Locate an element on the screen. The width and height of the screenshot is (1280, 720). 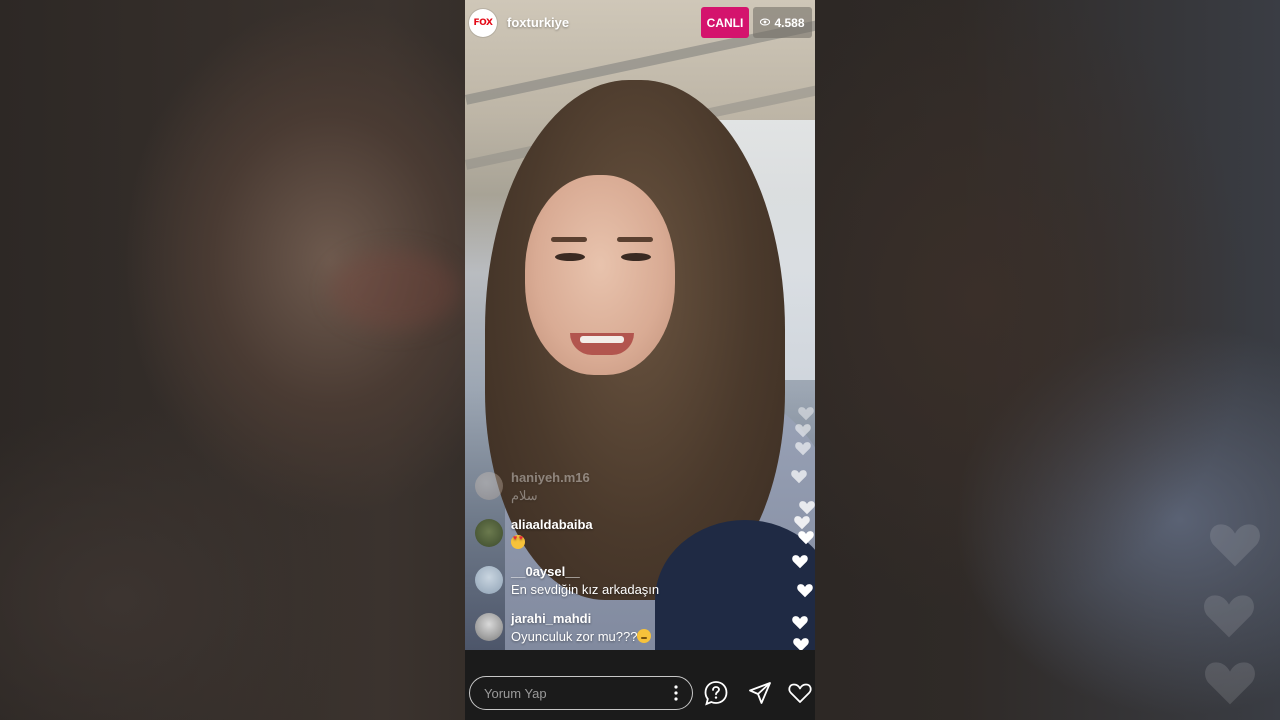
commenter-name: jarahi_mahdi is located at coordinates (551, 618).